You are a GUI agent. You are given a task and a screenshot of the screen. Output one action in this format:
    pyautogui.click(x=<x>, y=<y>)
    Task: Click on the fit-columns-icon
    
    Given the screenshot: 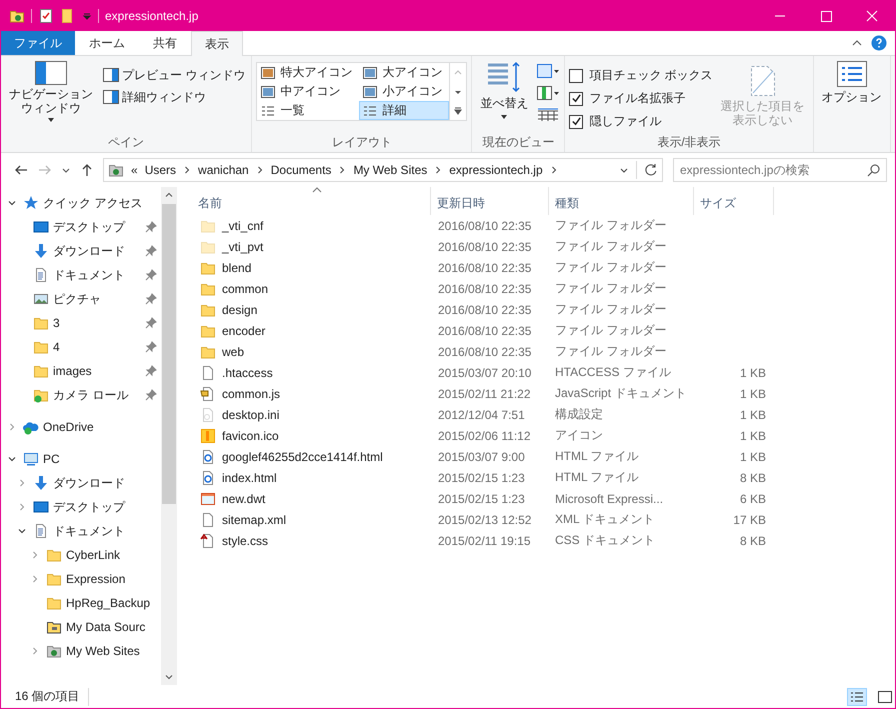 What is the action you would take?
    pyautogui.click(x=548, y=115)
    